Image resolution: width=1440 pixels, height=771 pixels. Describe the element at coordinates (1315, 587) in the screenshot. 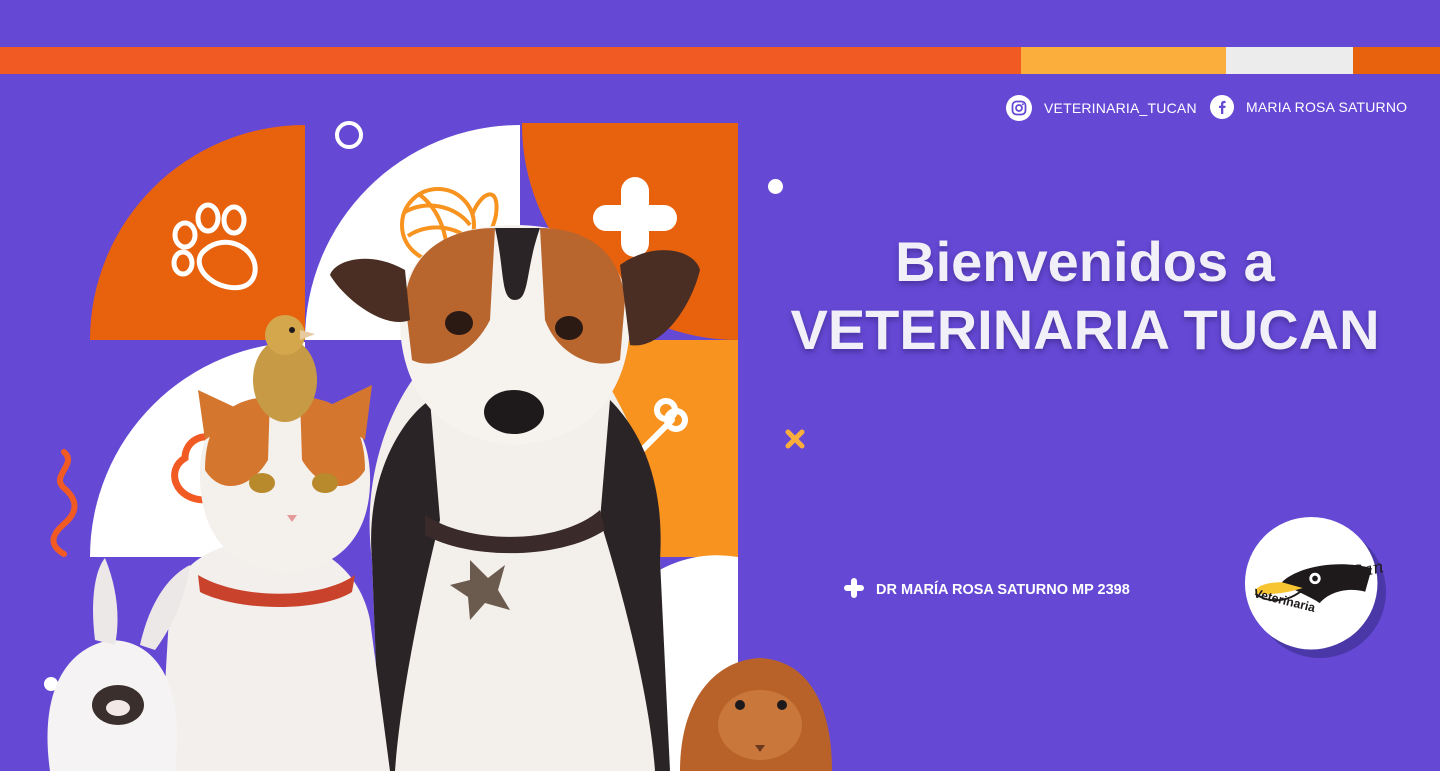

I see `veterinaria-tucan-logo: u-Can Veterinaria` at that location.